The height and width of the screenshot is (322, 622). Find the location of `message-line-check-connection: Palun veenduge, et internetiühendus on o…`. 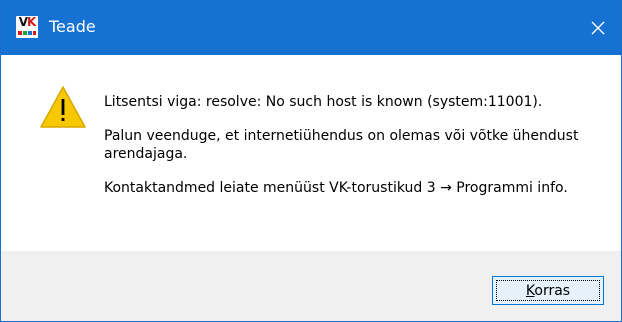

message-line-check-connection: Palun veenduge, et internetiühendus on o… is located at coordinates (341, 145).